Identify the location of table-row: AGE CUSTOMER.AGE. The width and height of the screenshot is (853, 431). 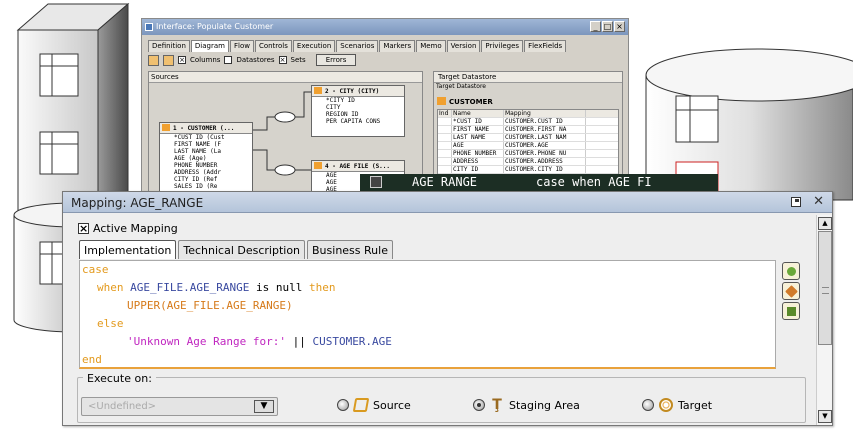
(528, 146).